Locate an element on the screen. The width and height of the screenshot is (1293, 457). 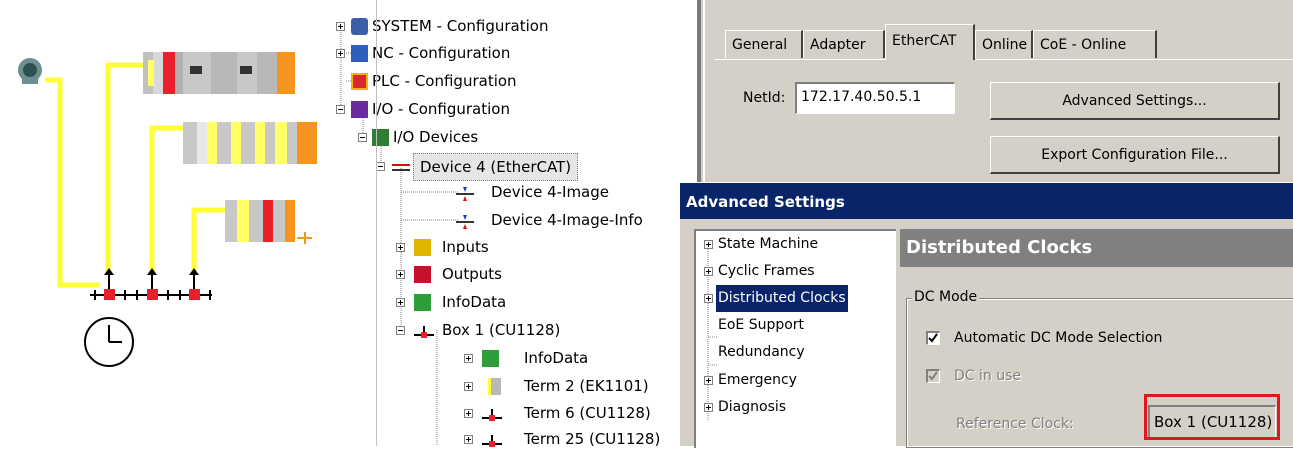
netid-field: 172.17.40.50.5.1 is located at coordinates (875, 98).